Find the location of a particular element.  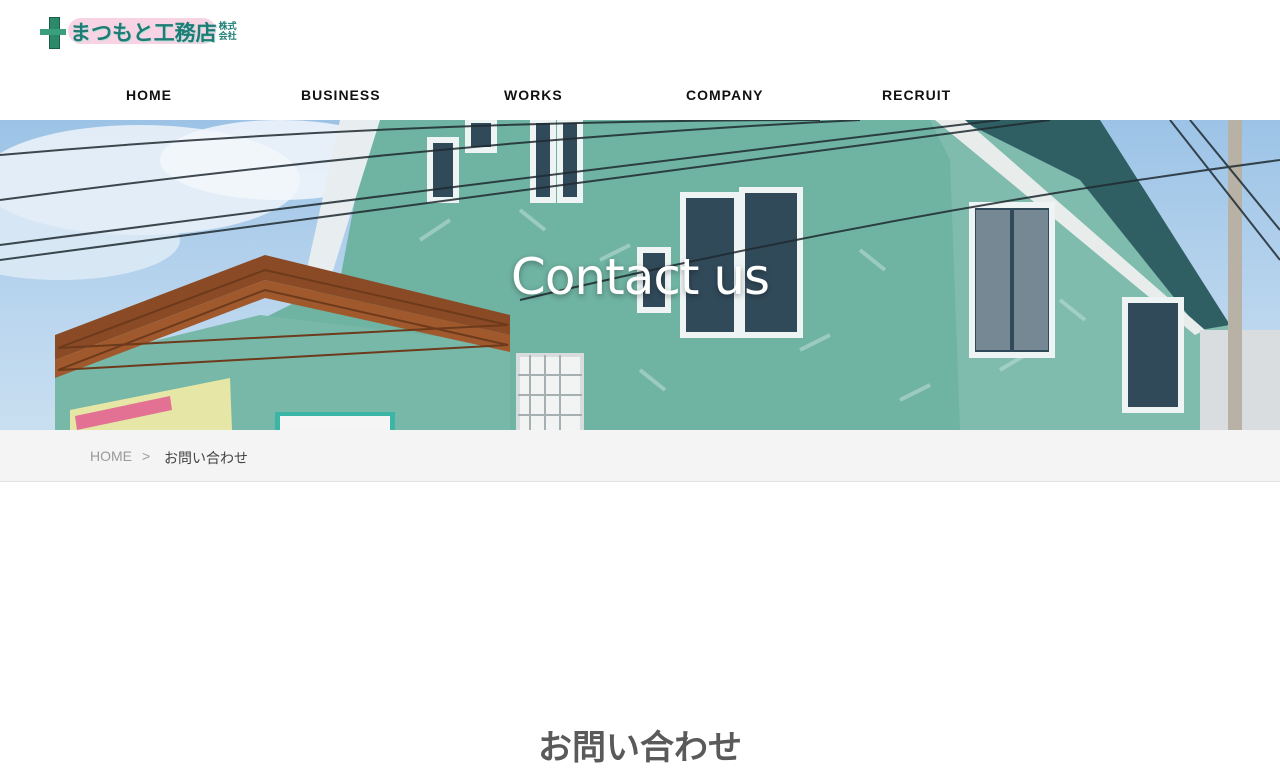

breadcrumb: HOME > お問い合わせ is located at coordinates (640, 456).